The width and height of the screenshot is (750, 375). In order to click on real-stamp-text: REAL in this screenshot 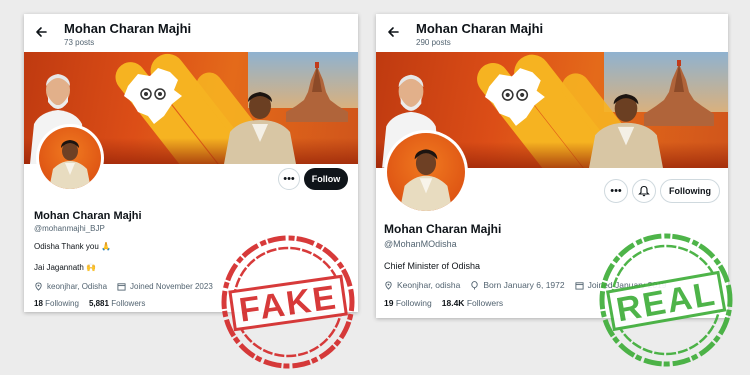, I will do `click(667, 302)`.